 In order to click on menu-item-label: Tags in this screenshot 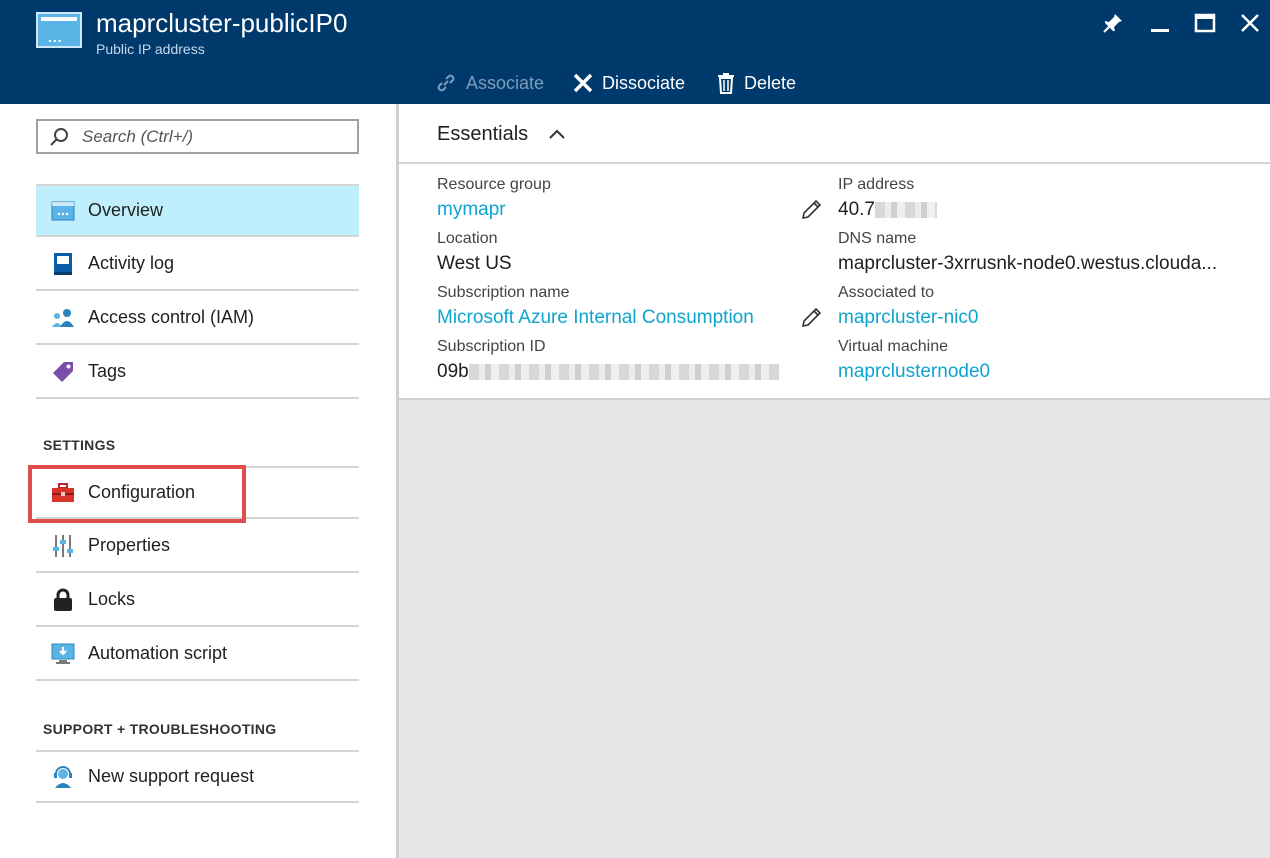, I will do `click(107, 371)`.